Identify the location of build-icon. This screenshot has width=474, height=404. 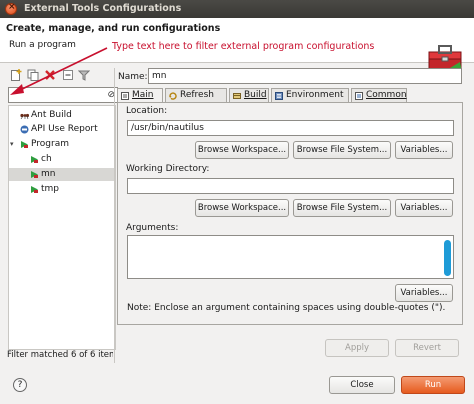
(237, 96).